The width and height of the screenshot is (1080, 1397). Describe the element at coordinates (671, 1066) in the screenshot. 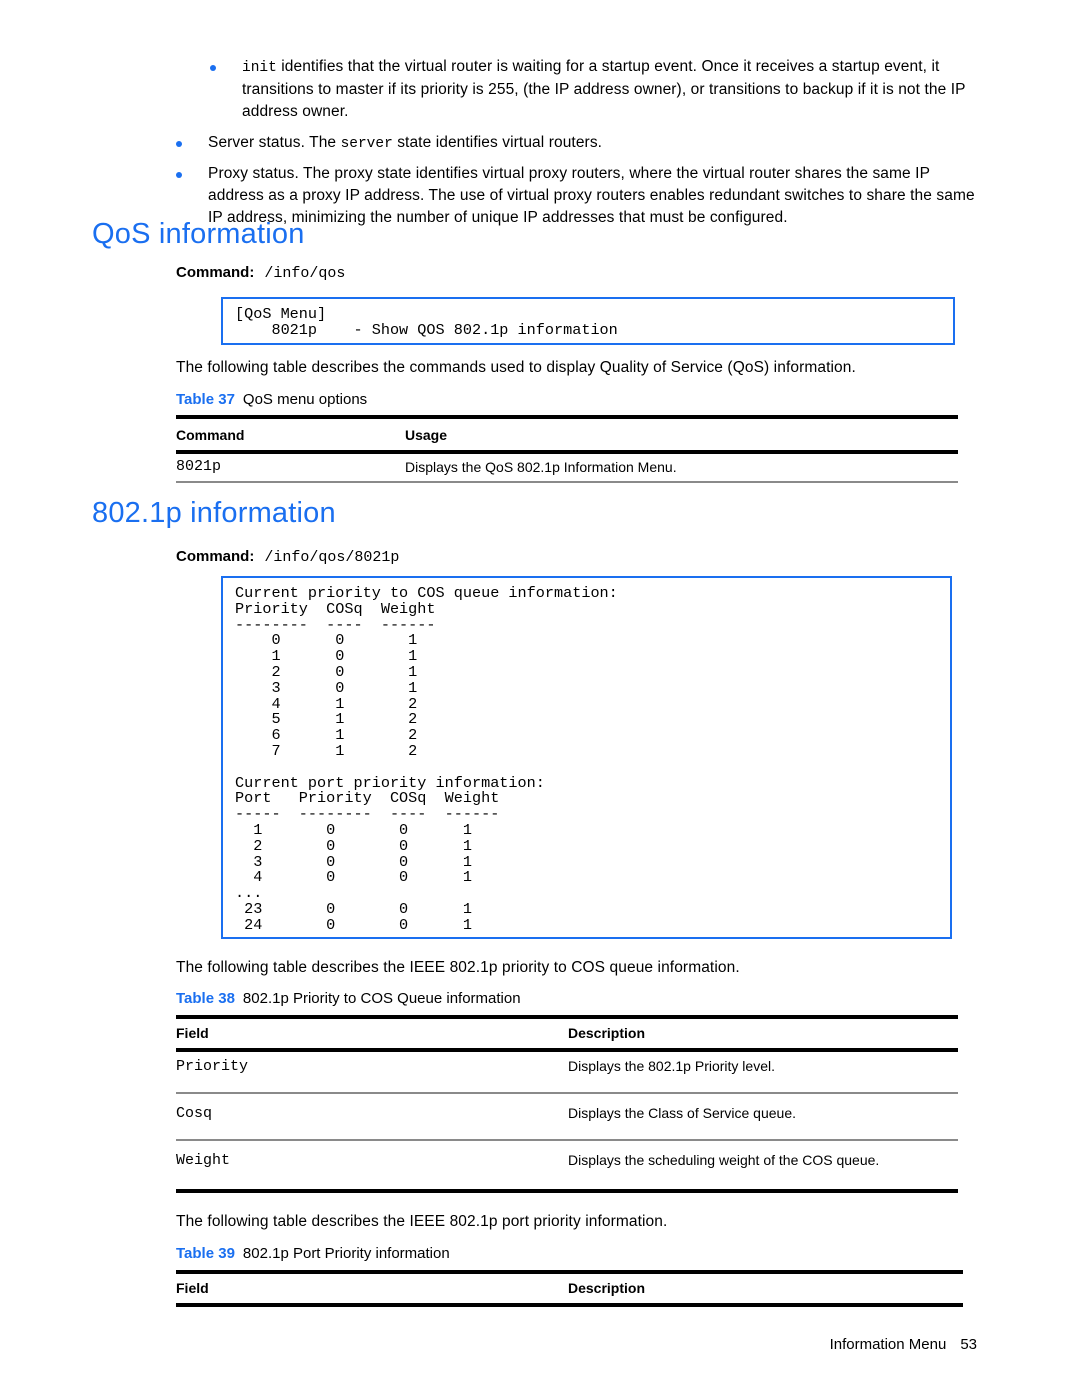

I see `table-cell-description: Displays the 802.1p Priority level.` at that location.